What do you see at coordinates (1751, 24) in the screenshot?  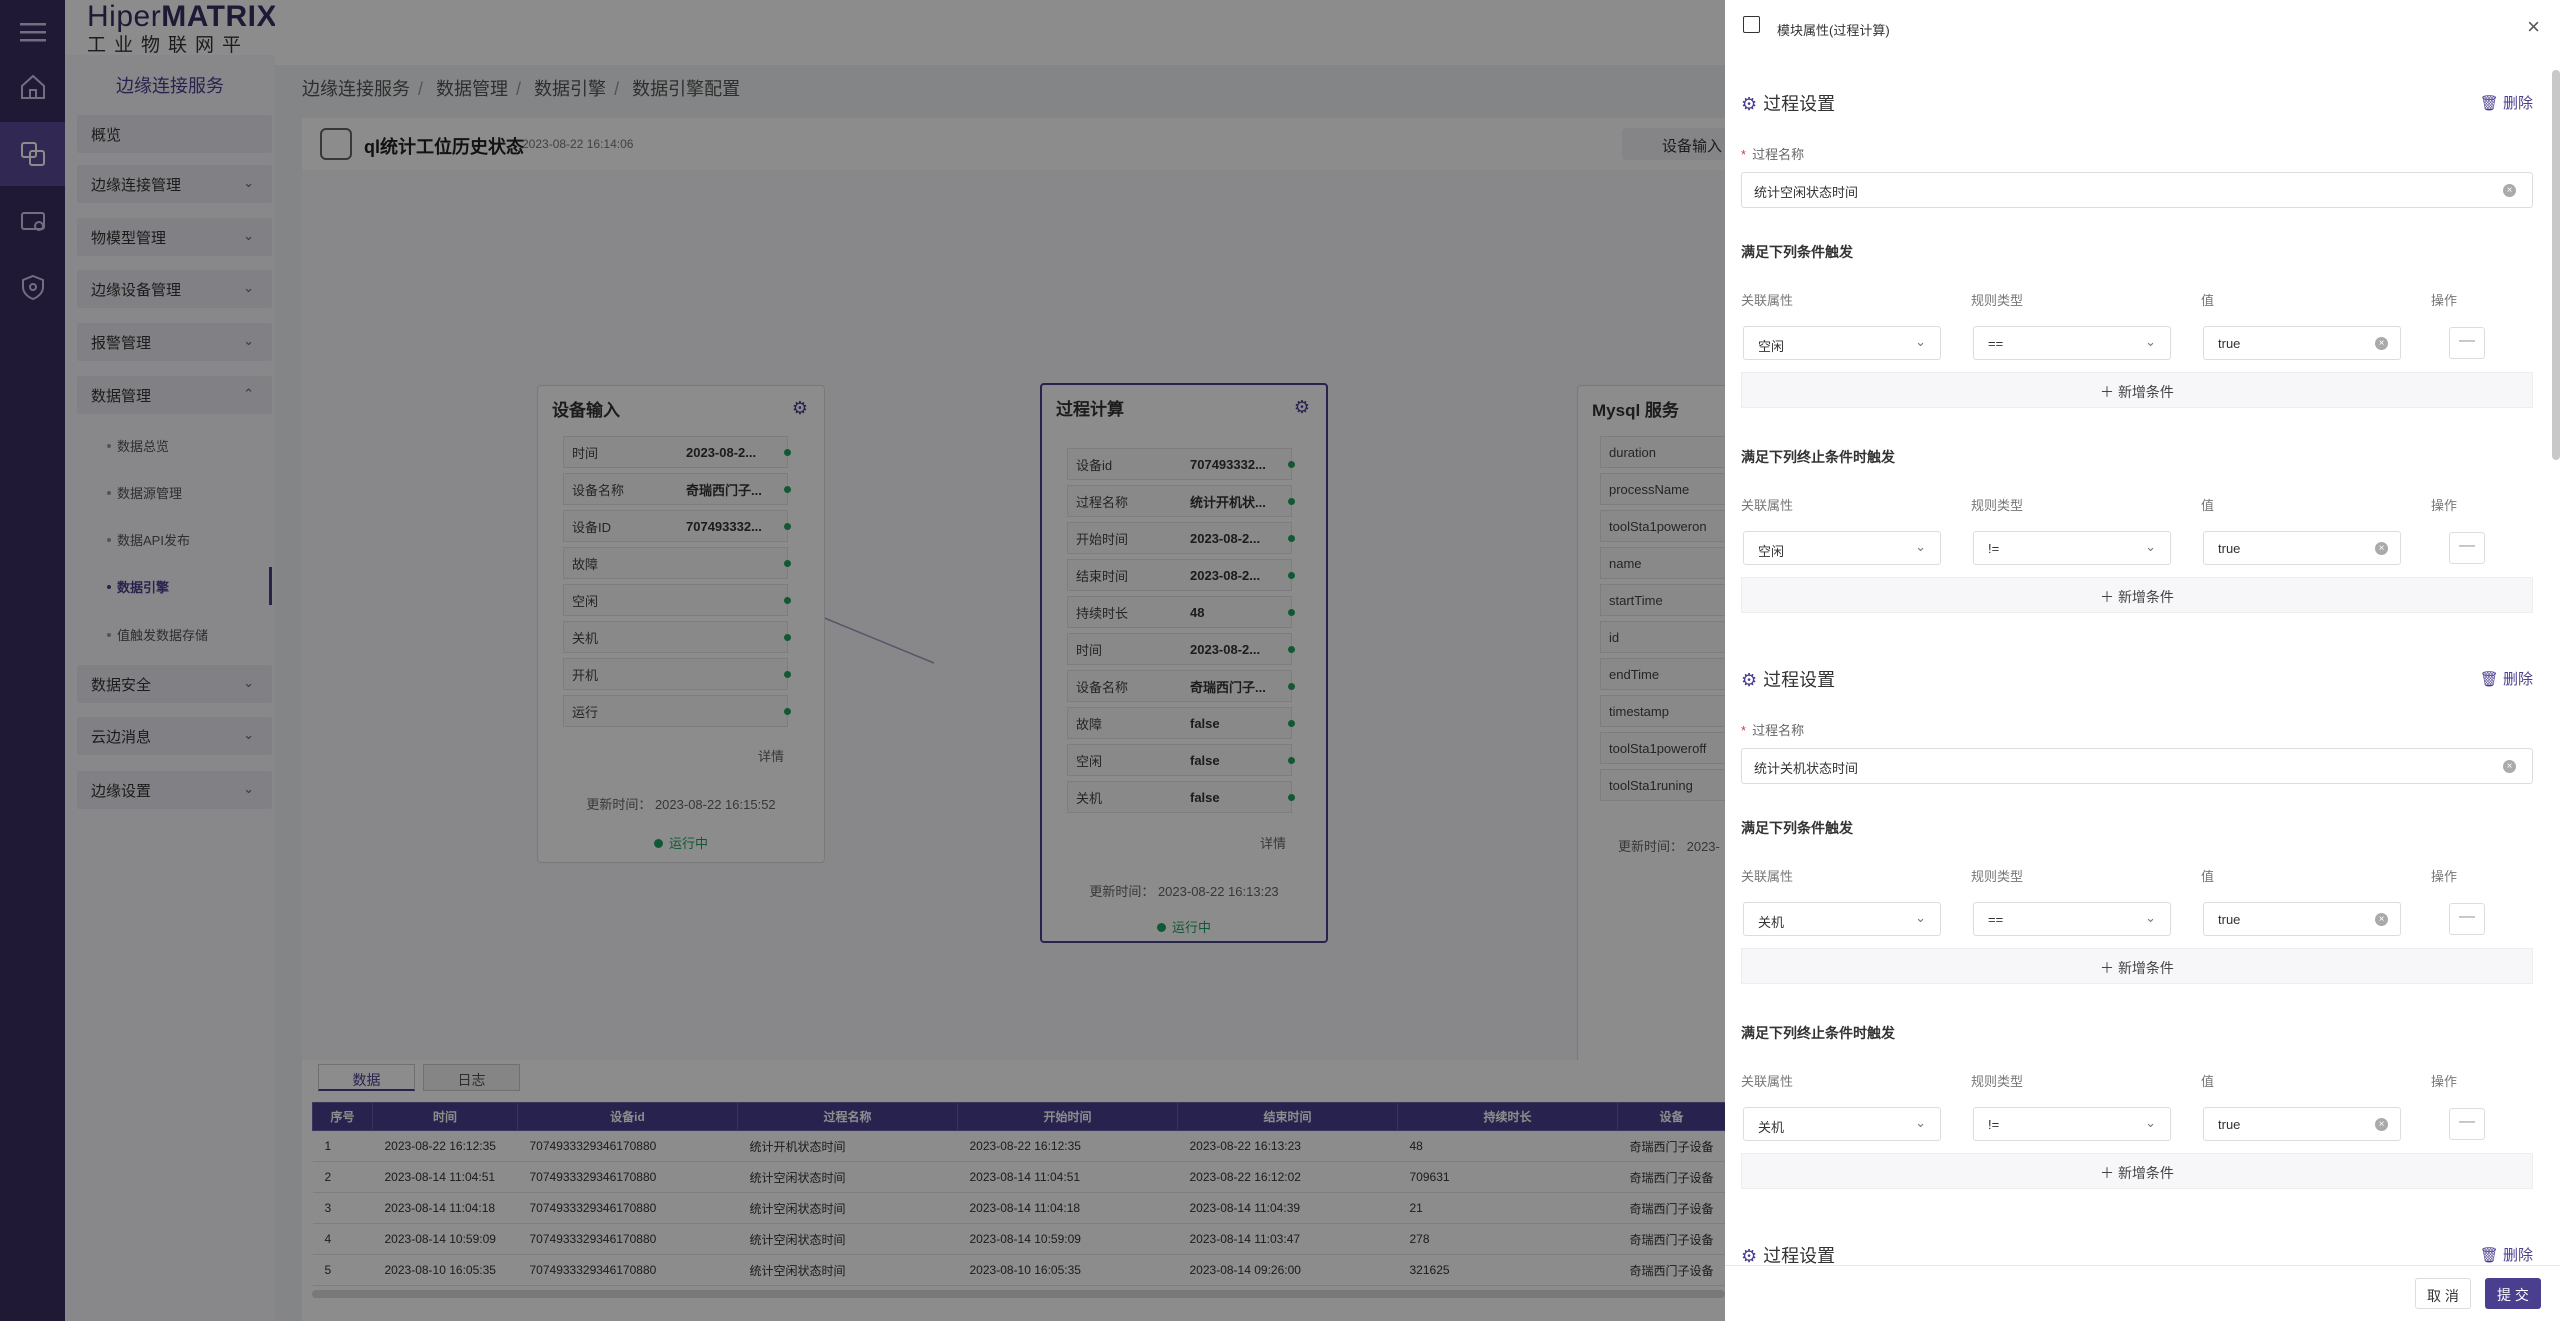 I see `module-icon` at bounding box center [1751, 24].